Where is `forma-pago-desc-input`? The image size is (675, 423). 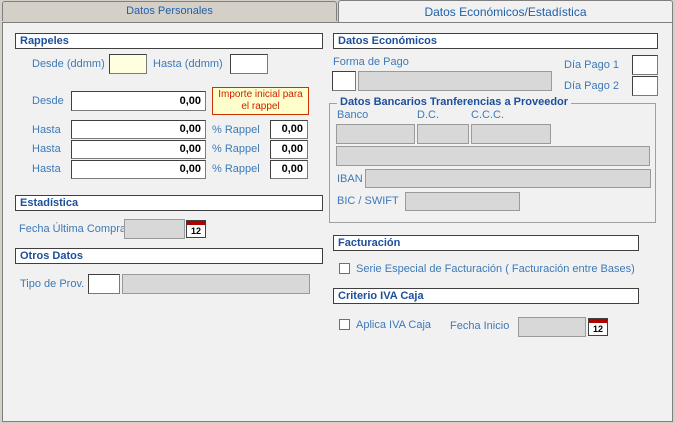
forma-pago-desc-input is located at coordinates (455, 81).